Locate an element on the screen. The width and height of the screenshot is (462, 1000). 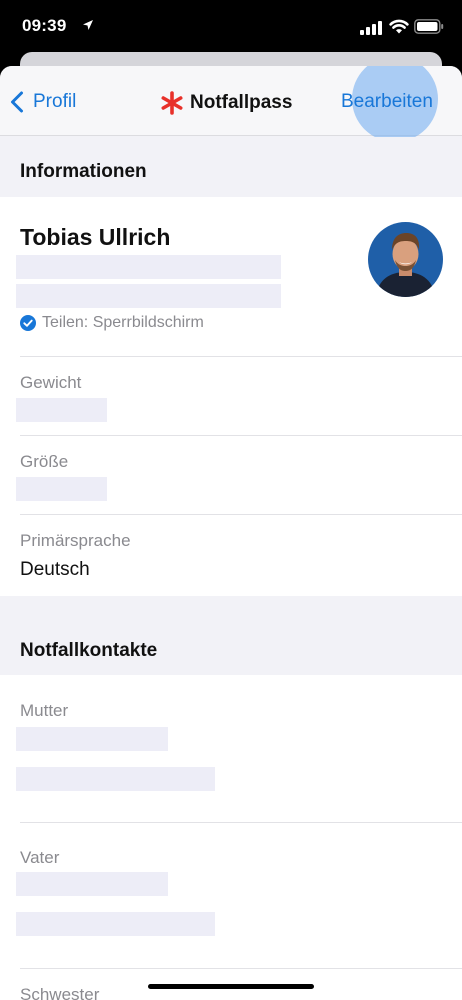
status-bar: 09:39 is located at coordinates (231, 28).